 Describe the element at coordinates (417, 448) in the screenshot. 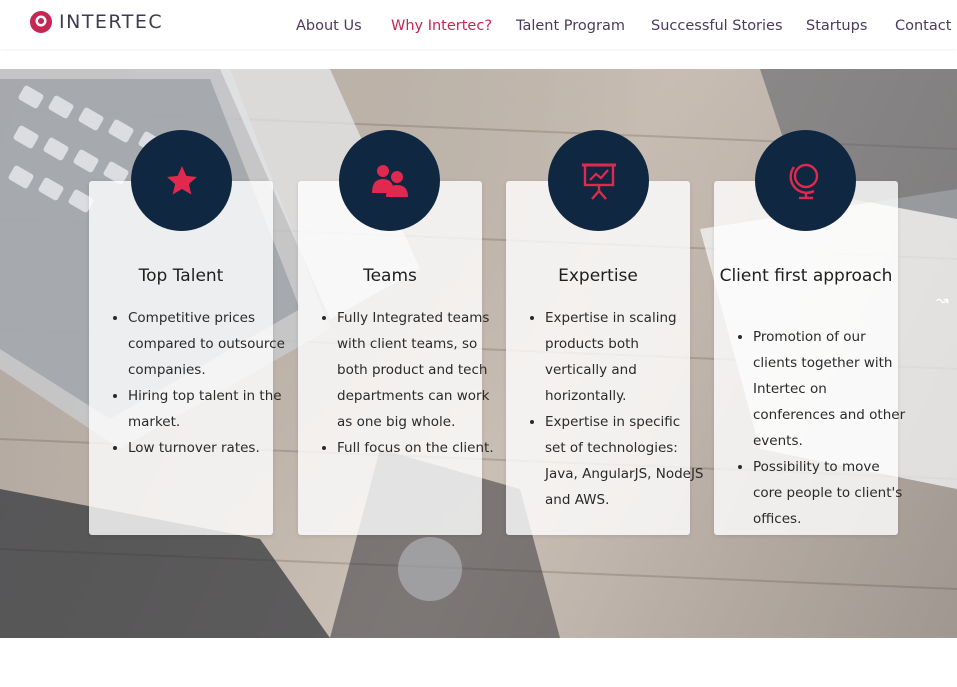

I see `list-item: Full focus on the client.` at that location.